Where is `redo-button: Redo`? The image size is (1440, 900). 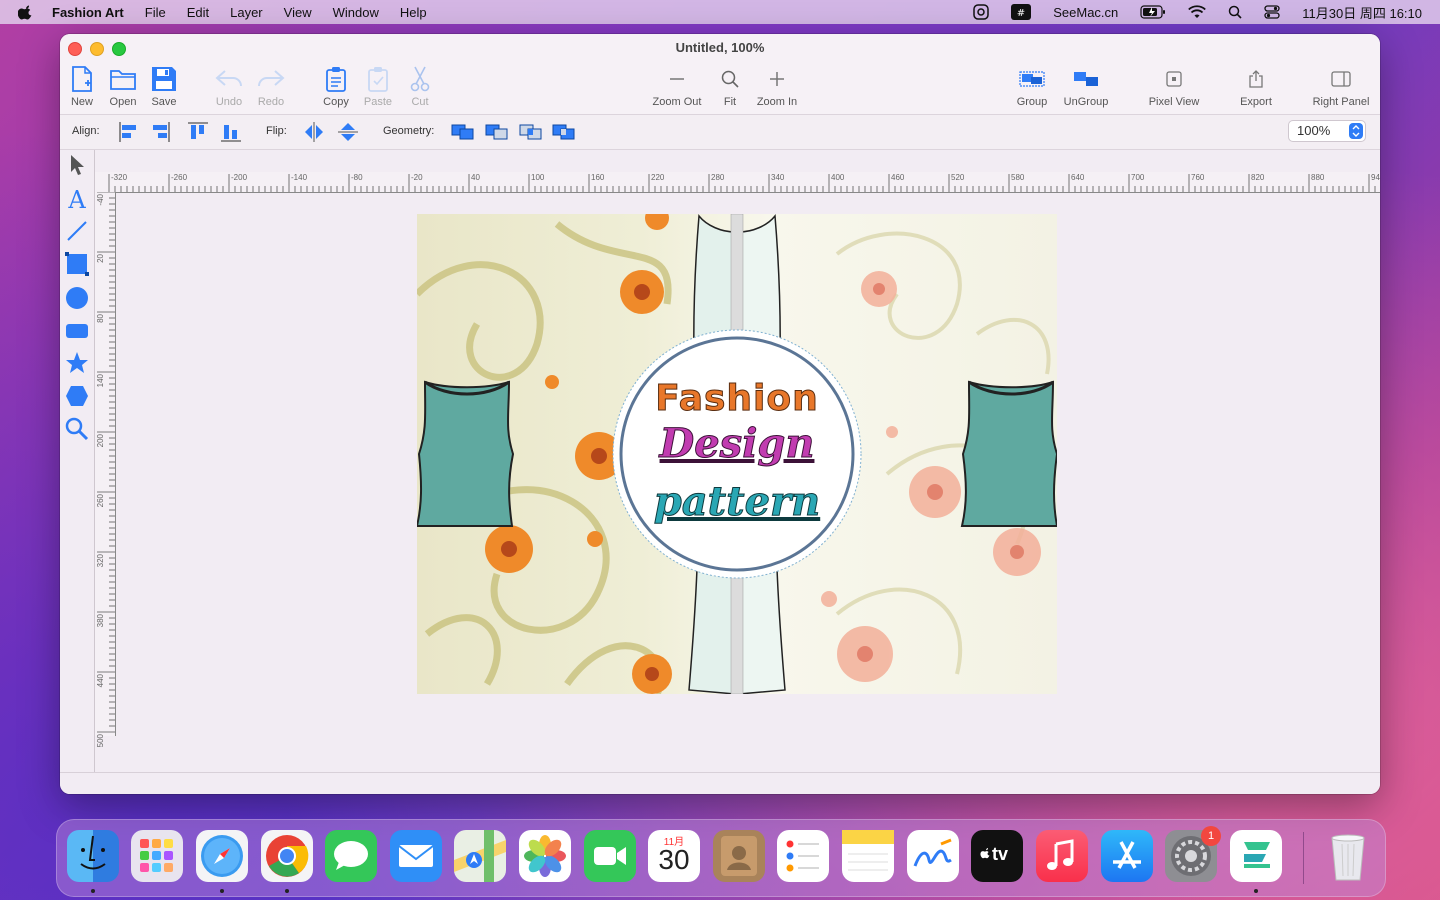
redo-button: Redo is located at coordinates (271, 85).